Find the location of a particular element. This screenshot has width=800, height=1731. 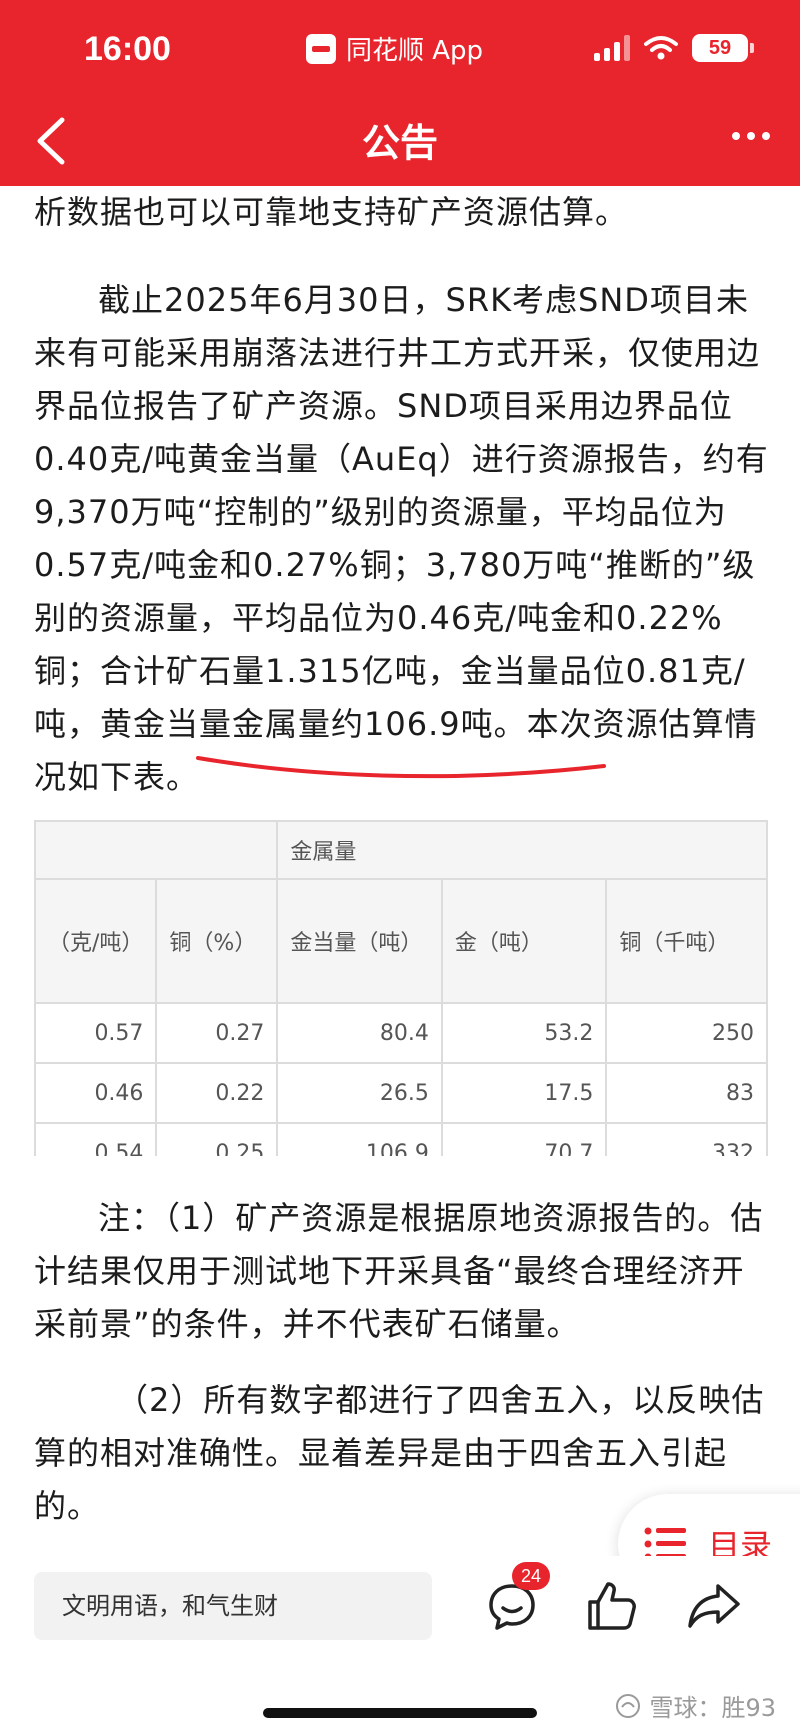

thumbs-up-icon is located at coordinates (612, 1606).